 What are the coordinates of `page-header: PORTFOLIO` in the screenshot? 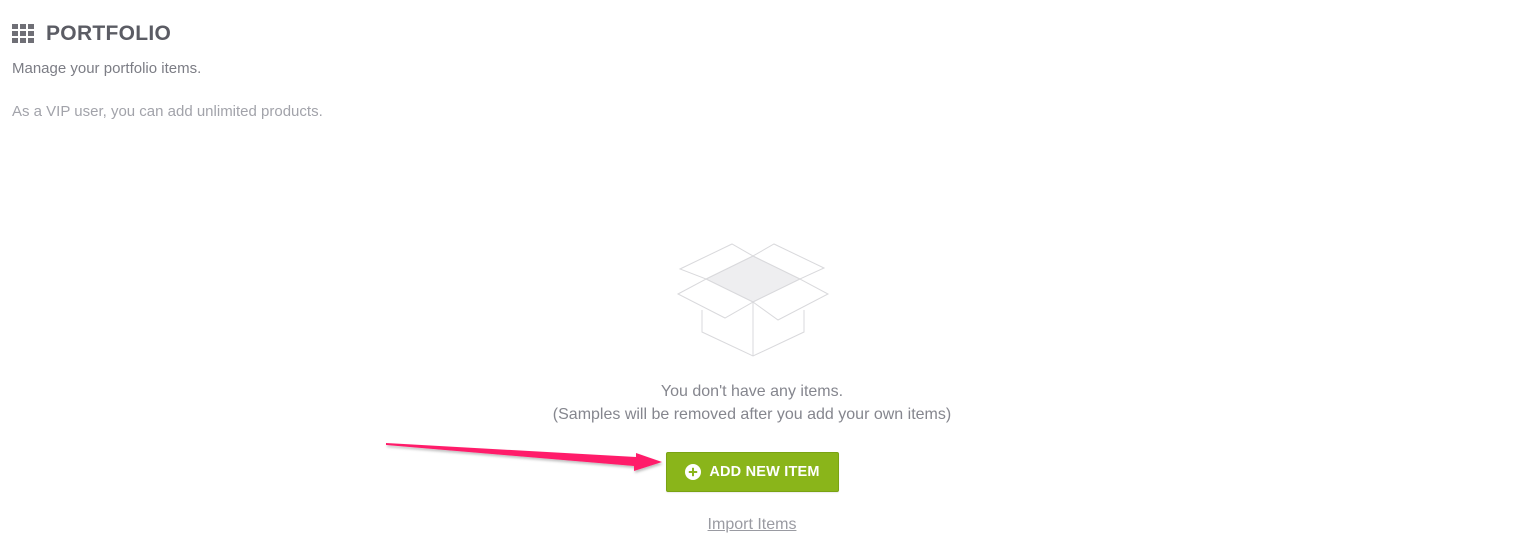 It's located at (91, 34).